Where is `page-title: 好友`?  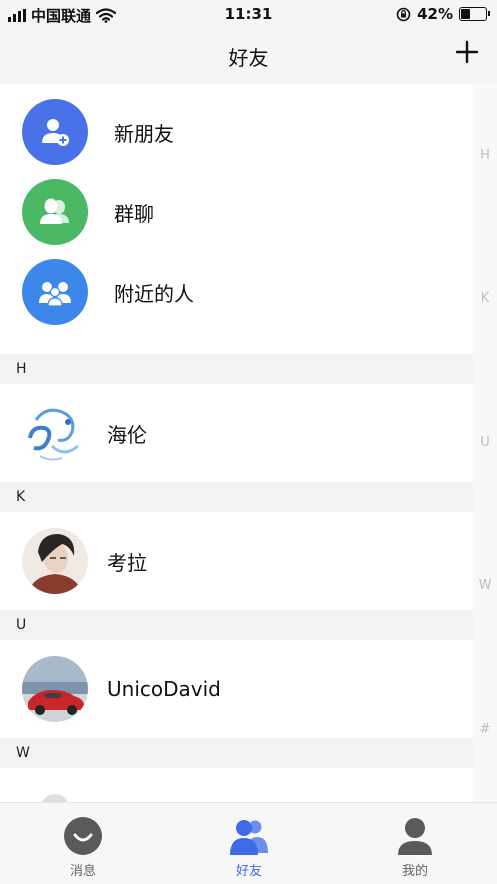
page-title: 好友 is located at coordinates (248, 58).